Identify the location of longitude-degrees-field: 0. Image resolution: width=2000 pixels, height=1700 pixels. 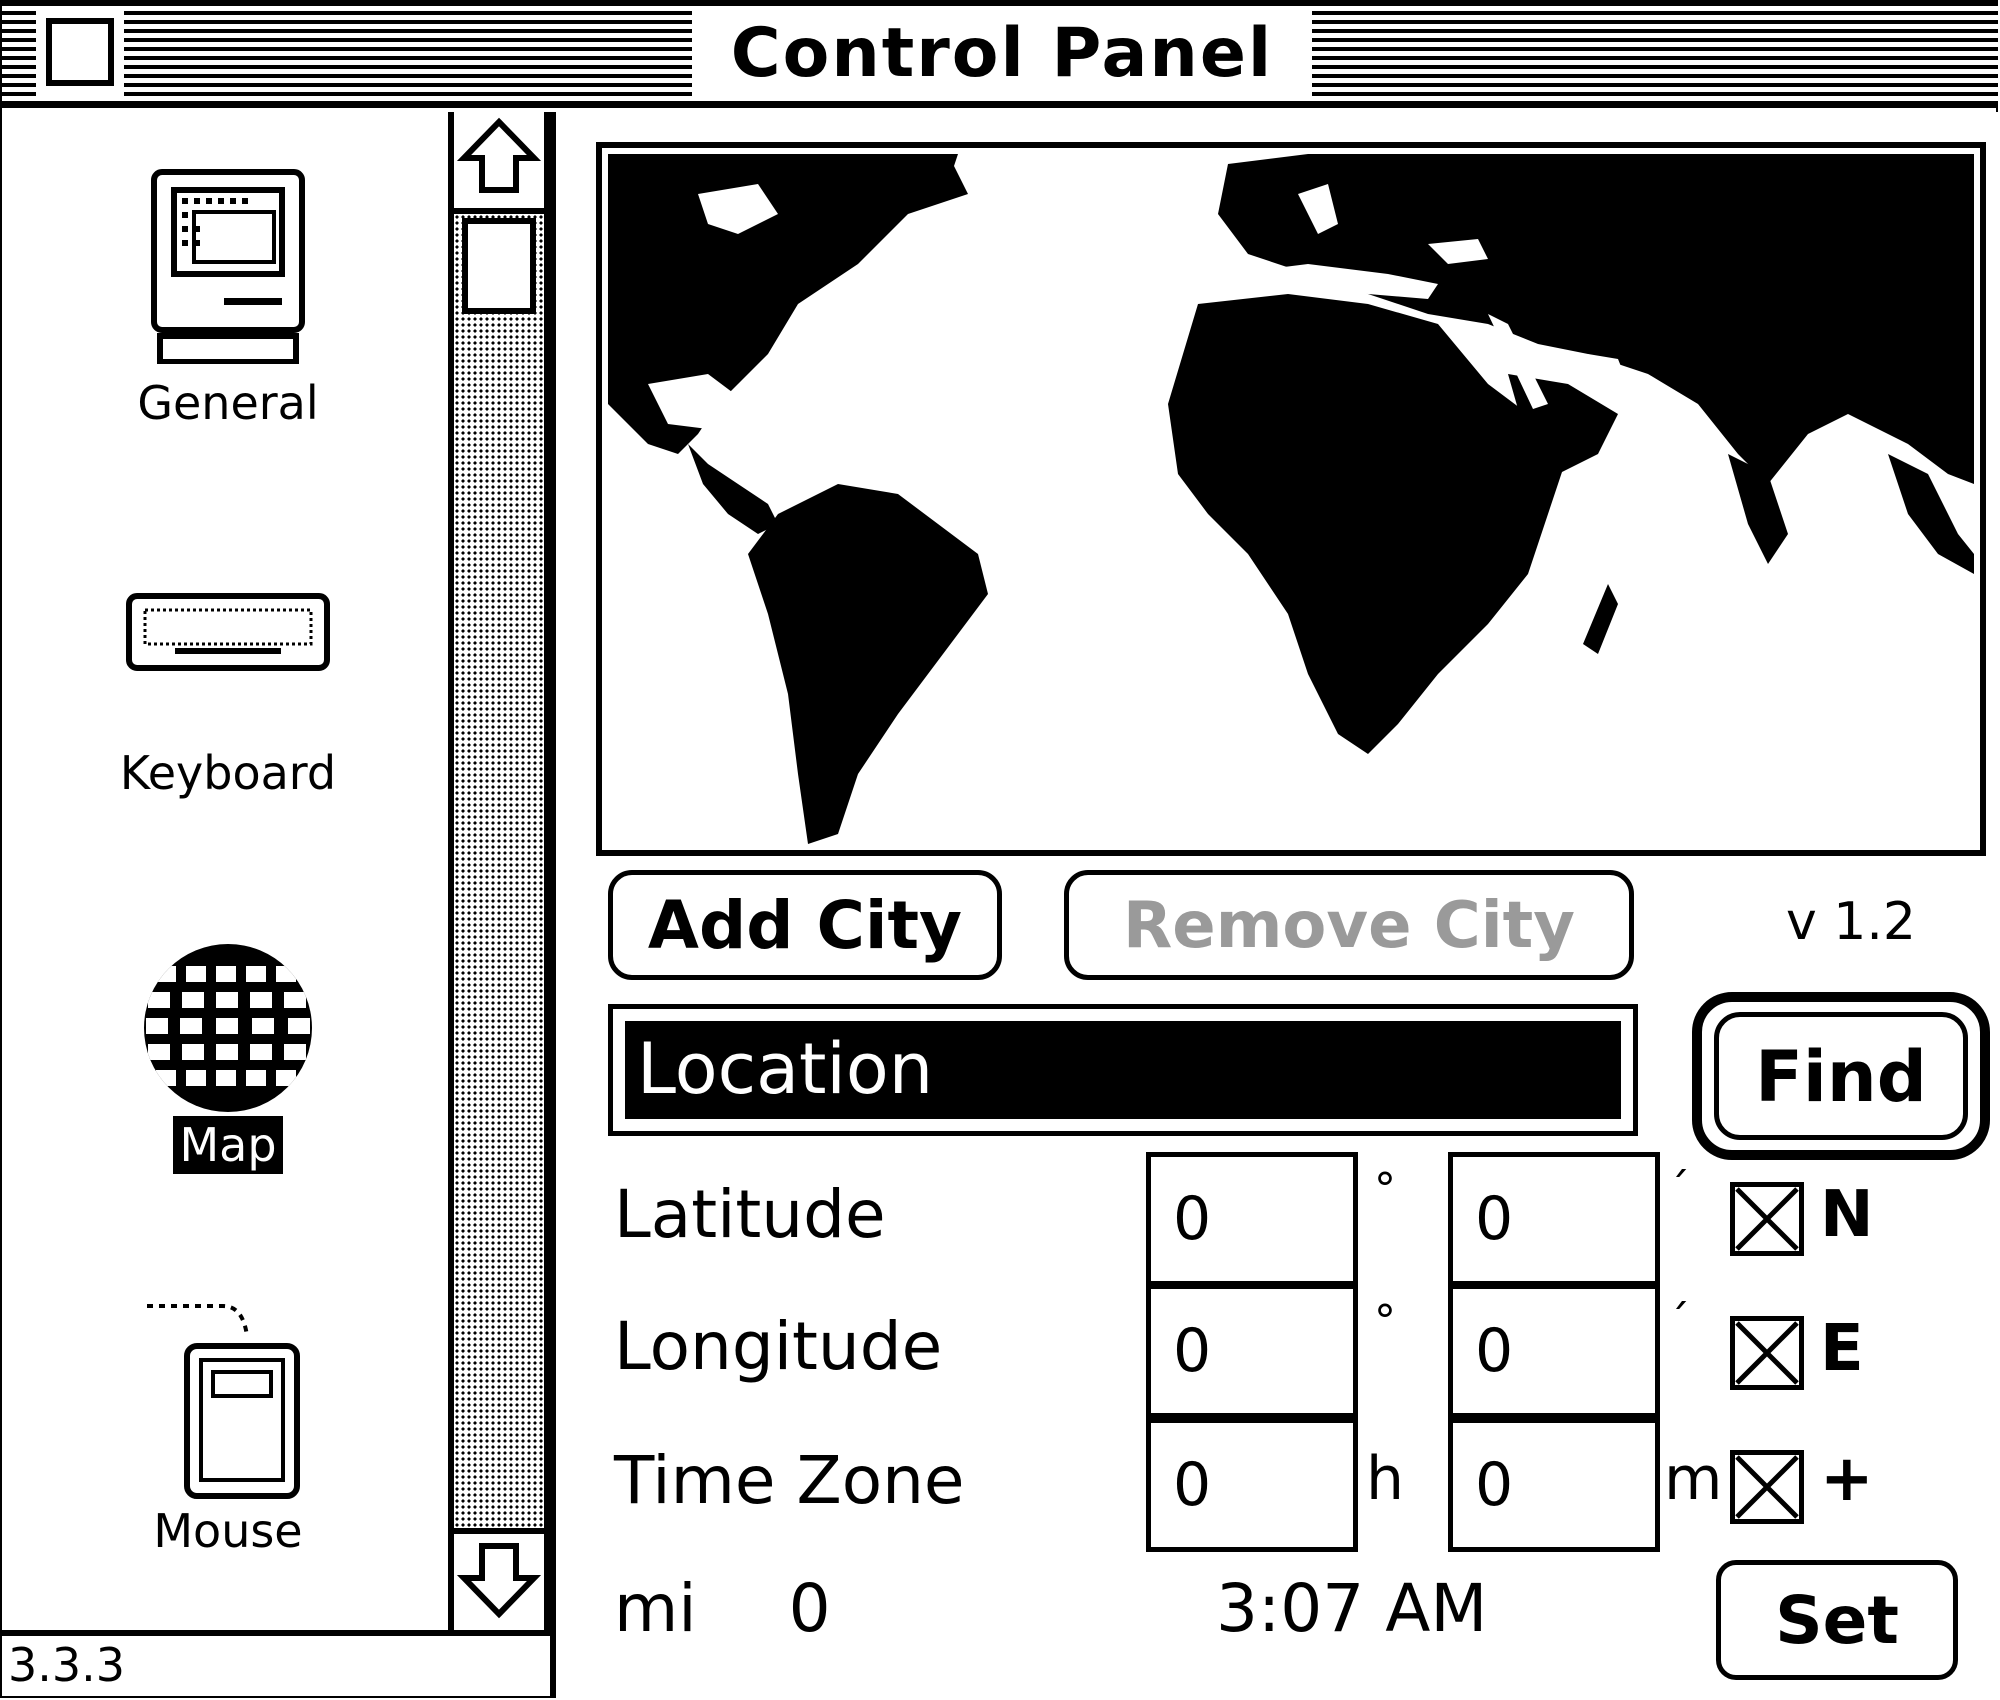
(1252, 1351).